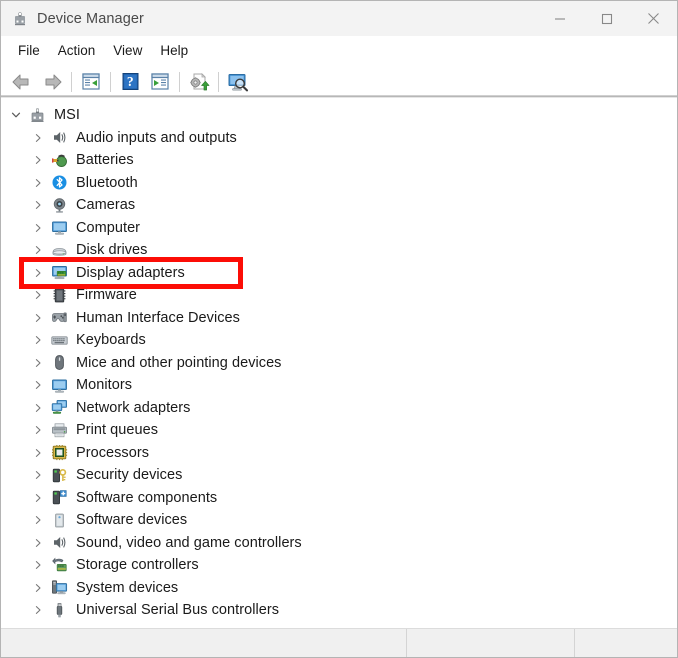 Image resolution: width=678 pixels, height=658 pixels. What do you see at coordinates (339, 475) in the screenshot?
I see `tree-item-security-devices: Security devices` at bounding box center [339, 475].